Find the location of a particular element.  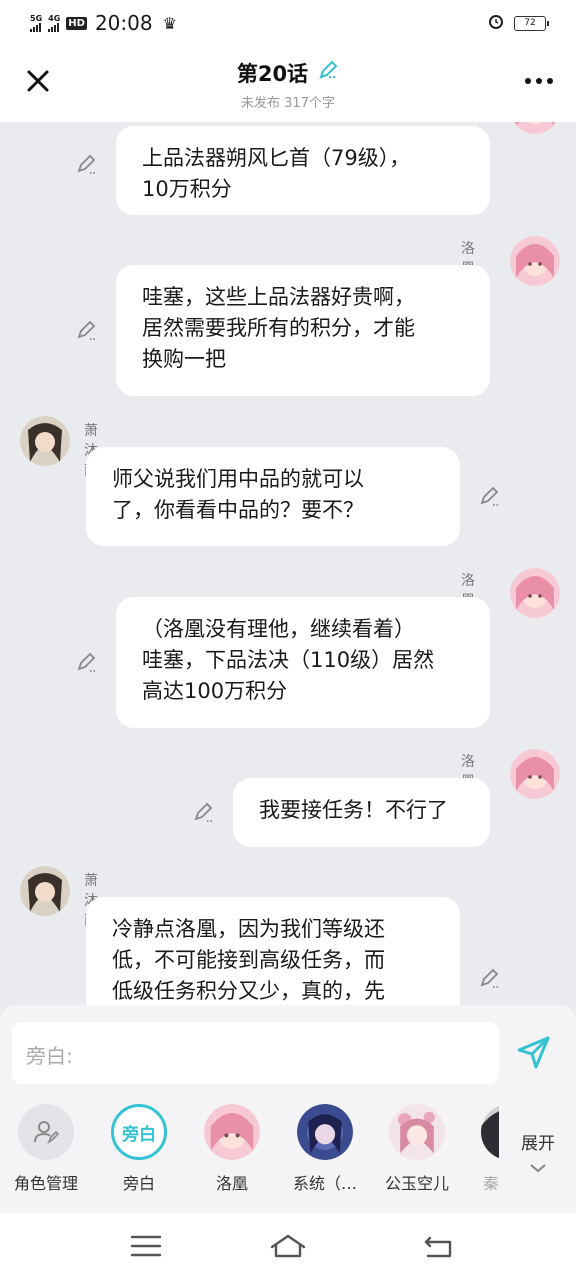

home-button is located at coordinates (288, 1246).